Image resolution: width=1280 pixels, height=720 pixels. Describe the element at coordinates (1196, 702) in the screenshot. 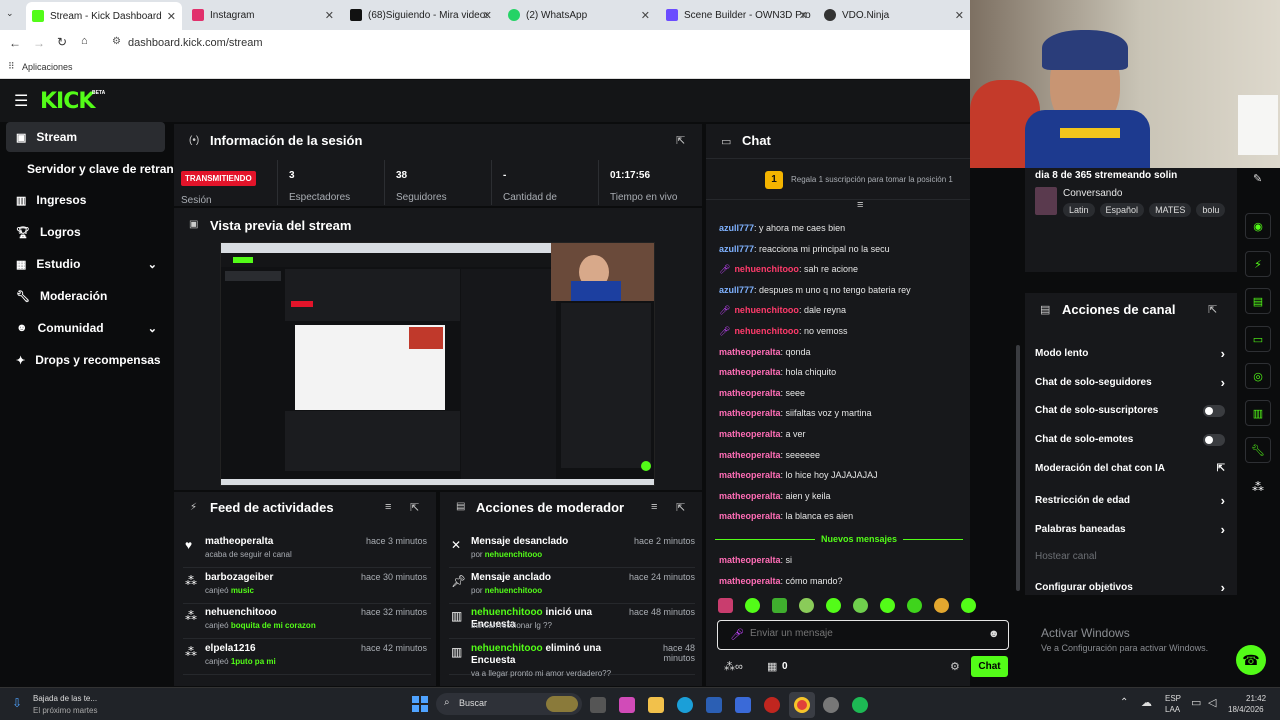

I see `network-icon: ▭` at that location.